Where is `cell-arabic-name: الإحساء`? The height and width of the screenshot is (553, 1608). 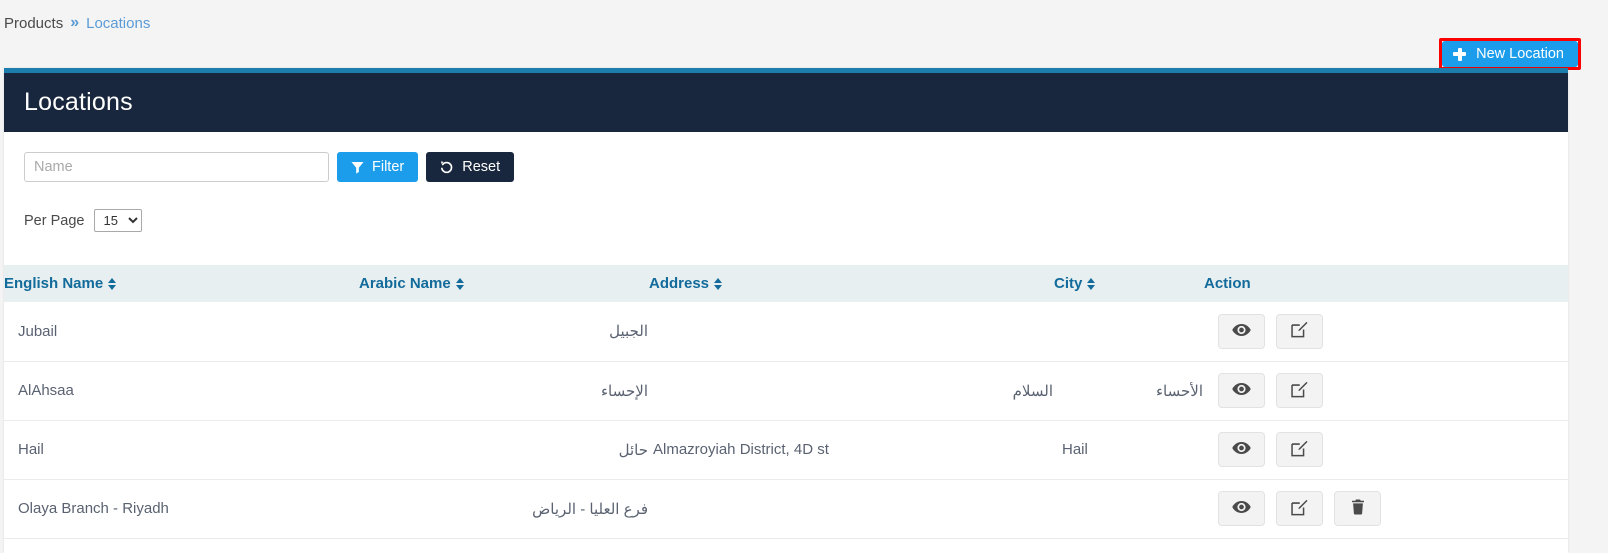
cell-arabic-name: الإحساء is located at coordinates (504, 391).